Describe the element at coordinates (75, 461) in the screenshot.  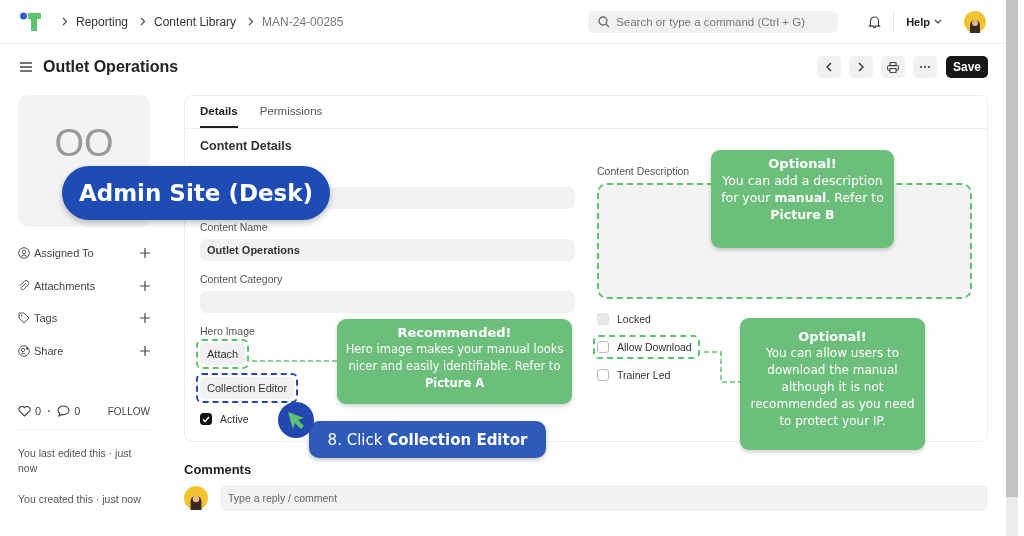
I see `activity-text: You last edited this · just now` at that location.